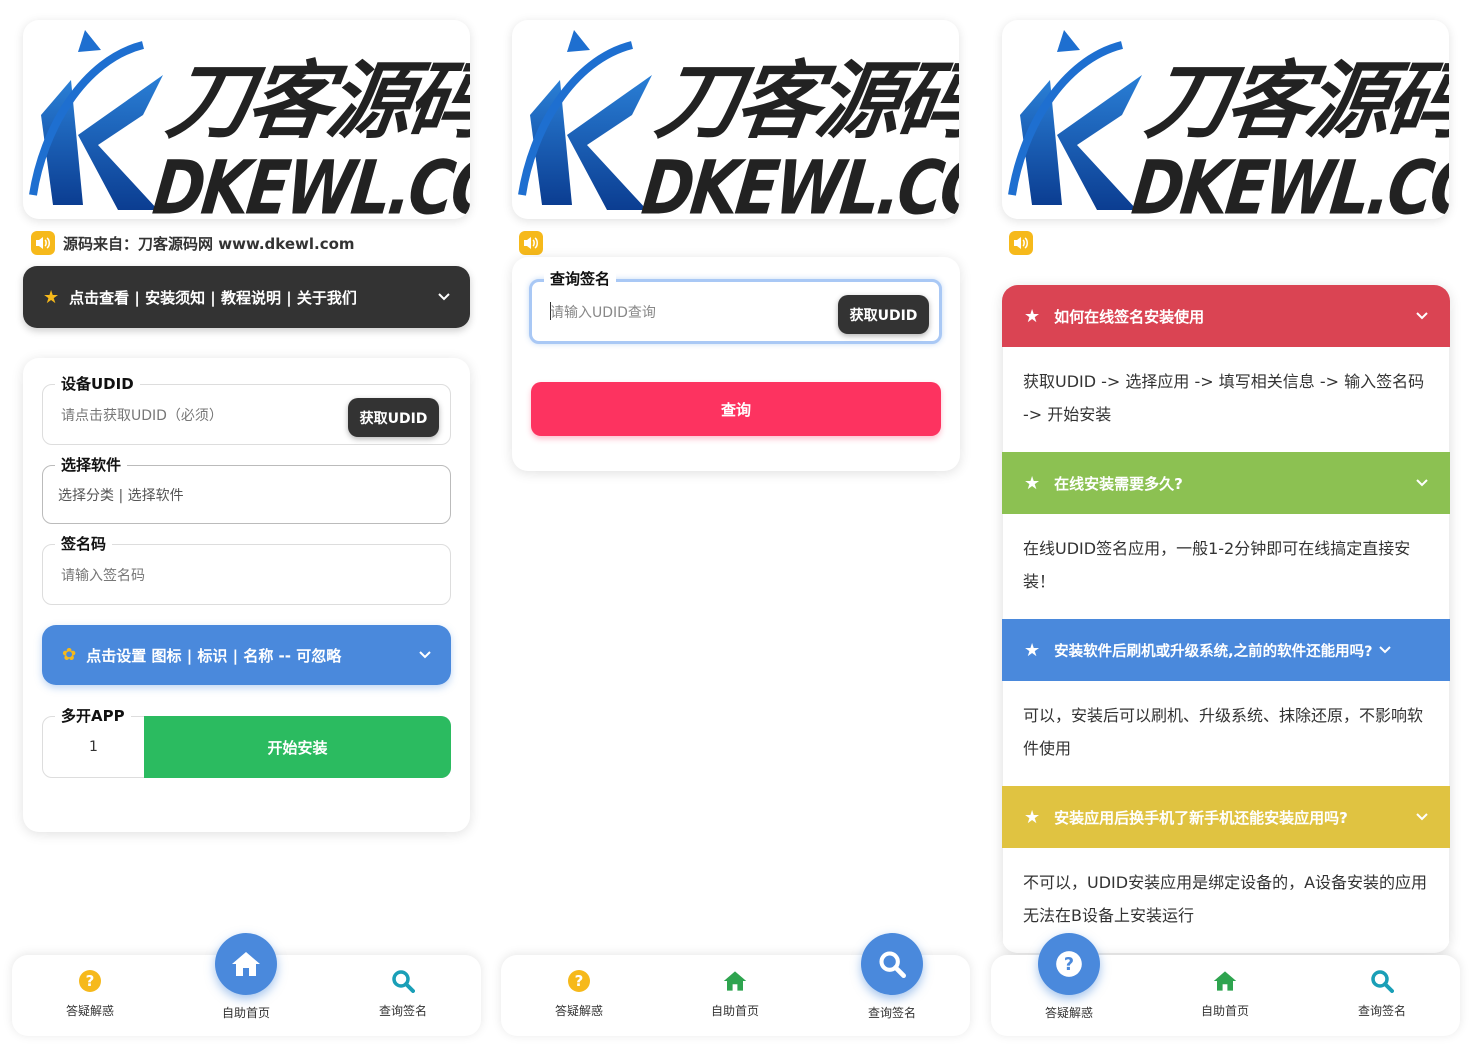 Image resolution: width=1473 pixels, height=1054 pixels. I want to click on faq-item-1-header: ★ 如何在线签名安装使用, so click(1226, 316).